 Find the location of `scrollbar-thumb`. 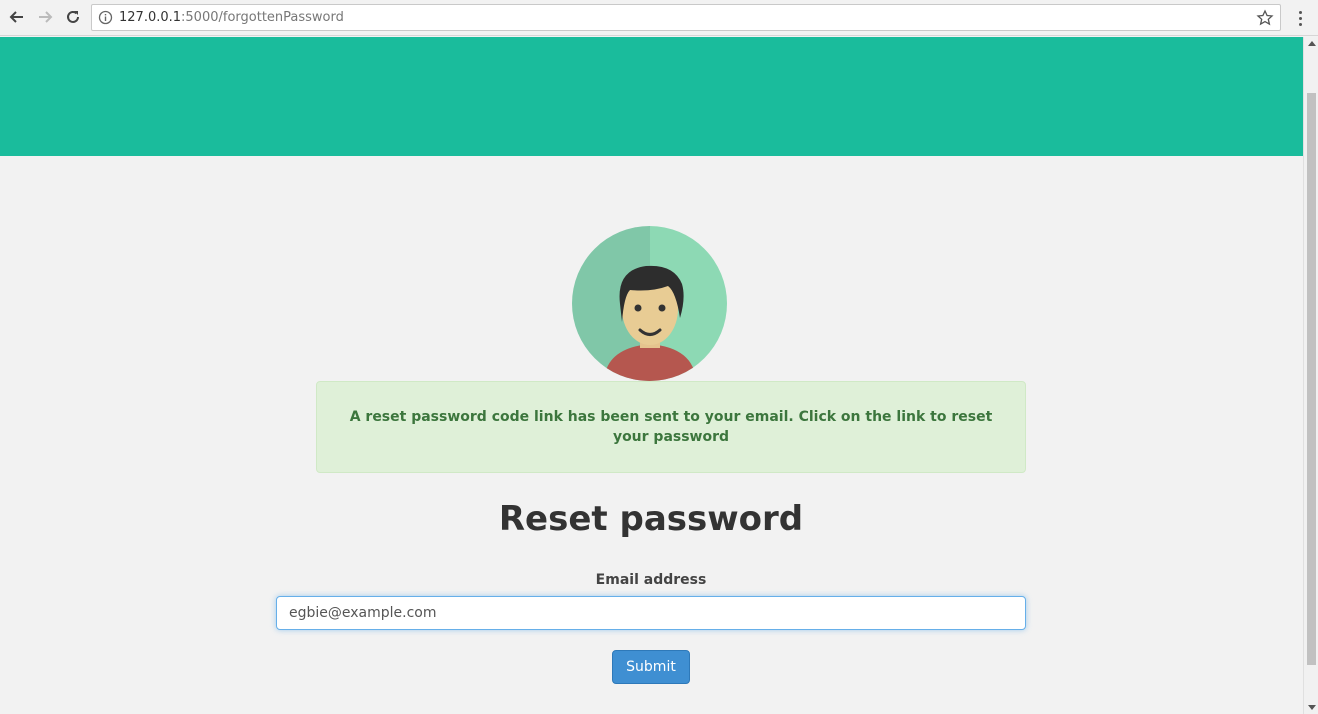

scrollbar-thumb is located at coordinates (1311, 379).